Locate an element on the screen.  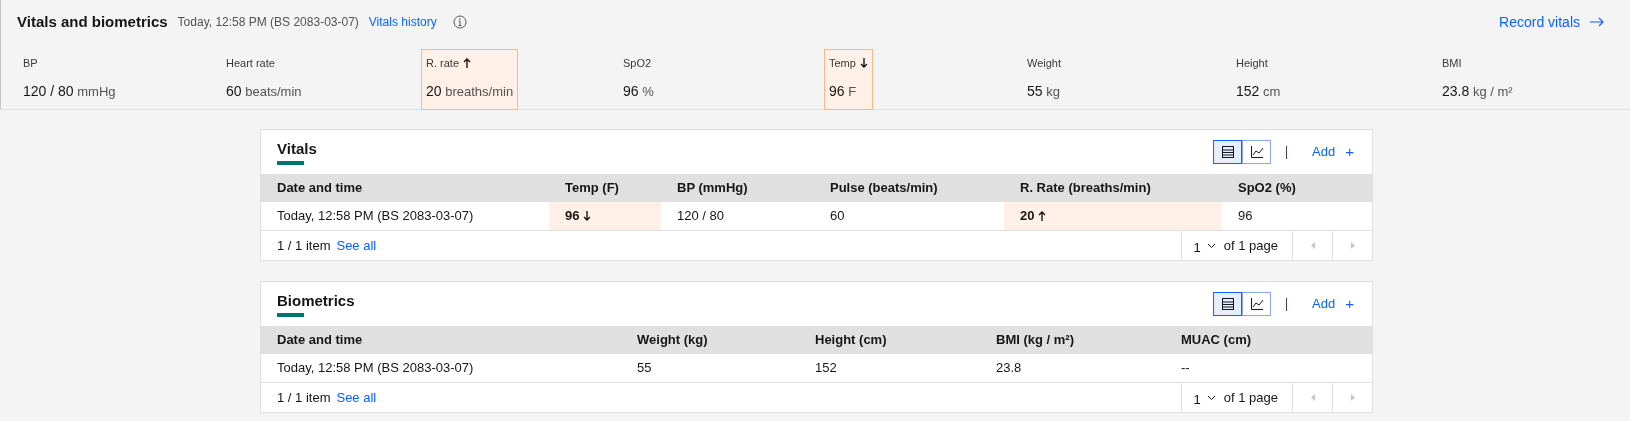
column-header: R. Rate (breaths/min) is located at coordinates (1085, 188).